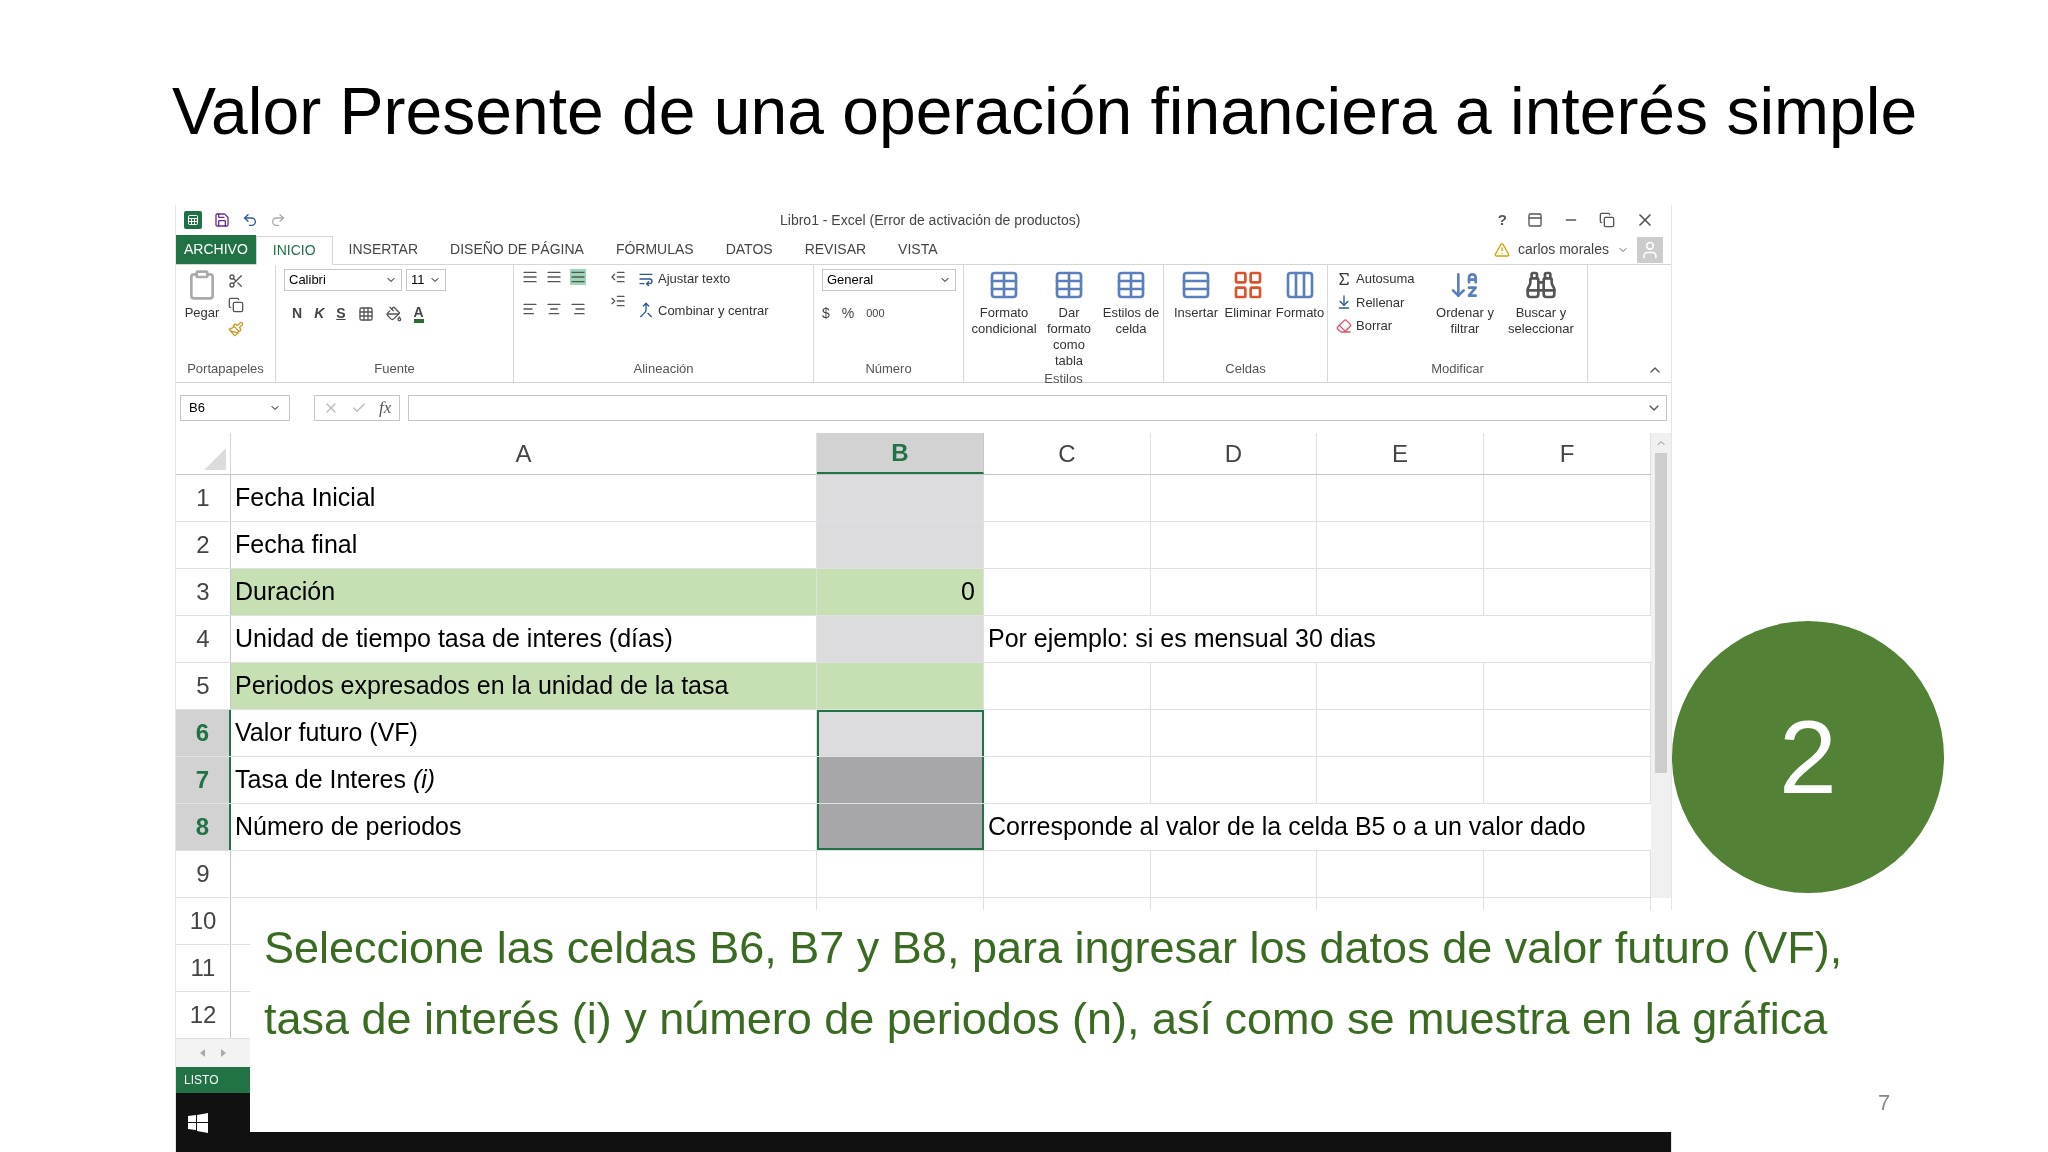  Describe the element at coordinates (1182, 639) in the screenshot. I see `table-cell-text: Por ejemplo: si es mensual 30 dias` at that location.